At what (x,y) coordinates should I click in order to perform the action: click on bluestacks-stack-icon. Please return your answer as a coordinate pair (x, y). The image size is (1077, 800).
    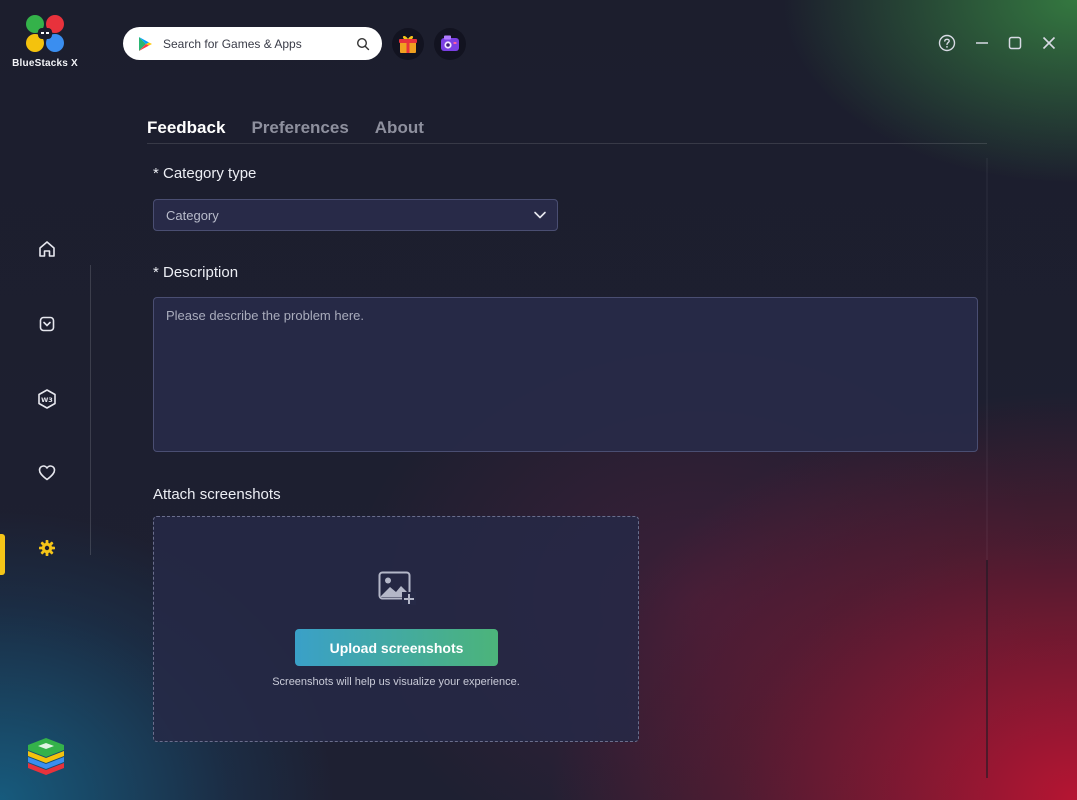
    Looking at the image, I should click on (46, 756).